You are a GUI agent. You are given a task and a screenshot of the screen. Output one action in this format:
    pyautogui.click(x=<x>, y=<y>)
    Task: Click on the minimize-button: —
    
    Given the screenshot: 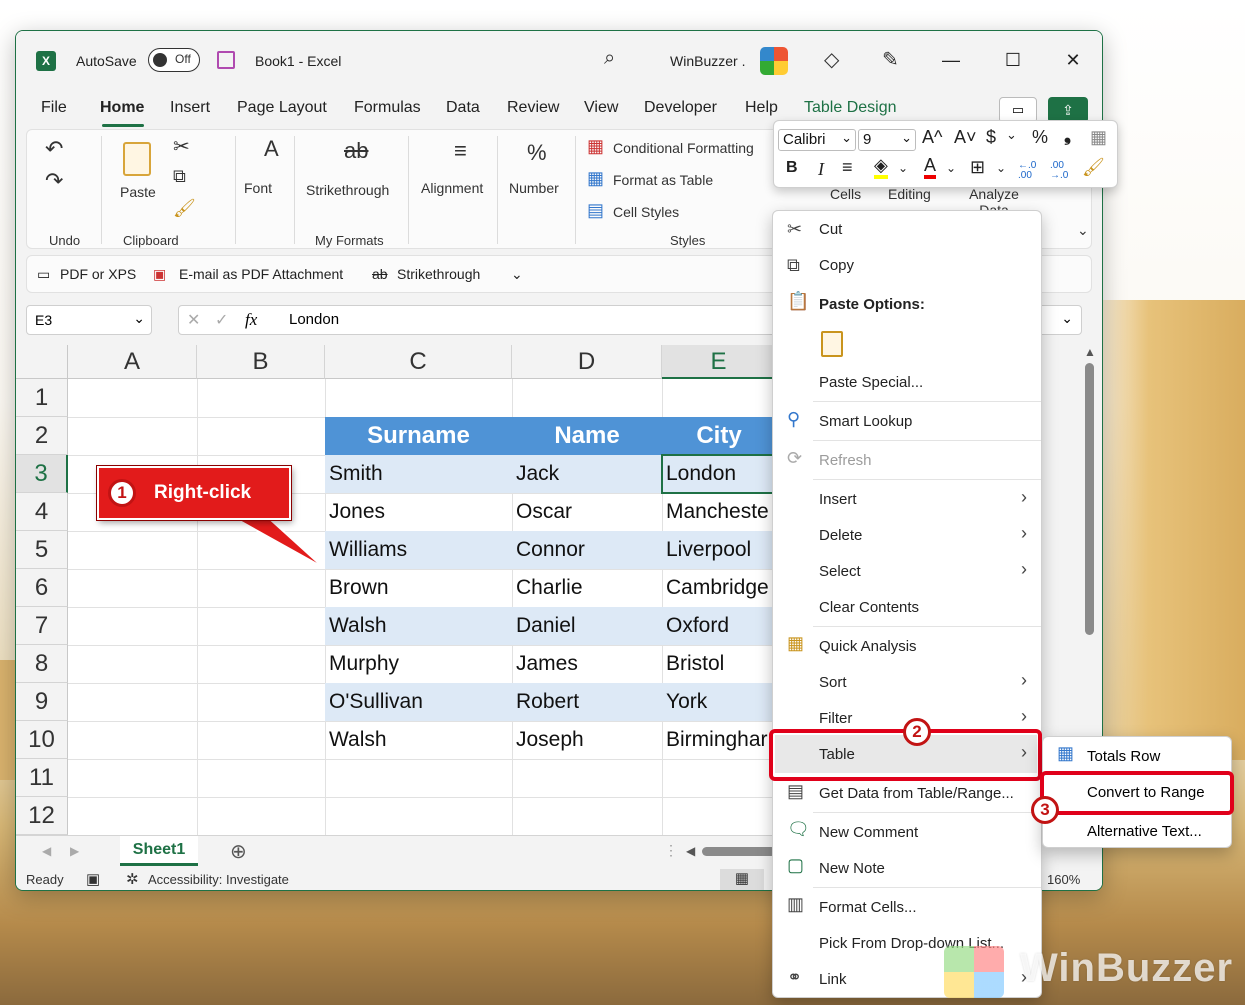 What is the action you would take?
    pyautogui.click(x=951, y=60)
    